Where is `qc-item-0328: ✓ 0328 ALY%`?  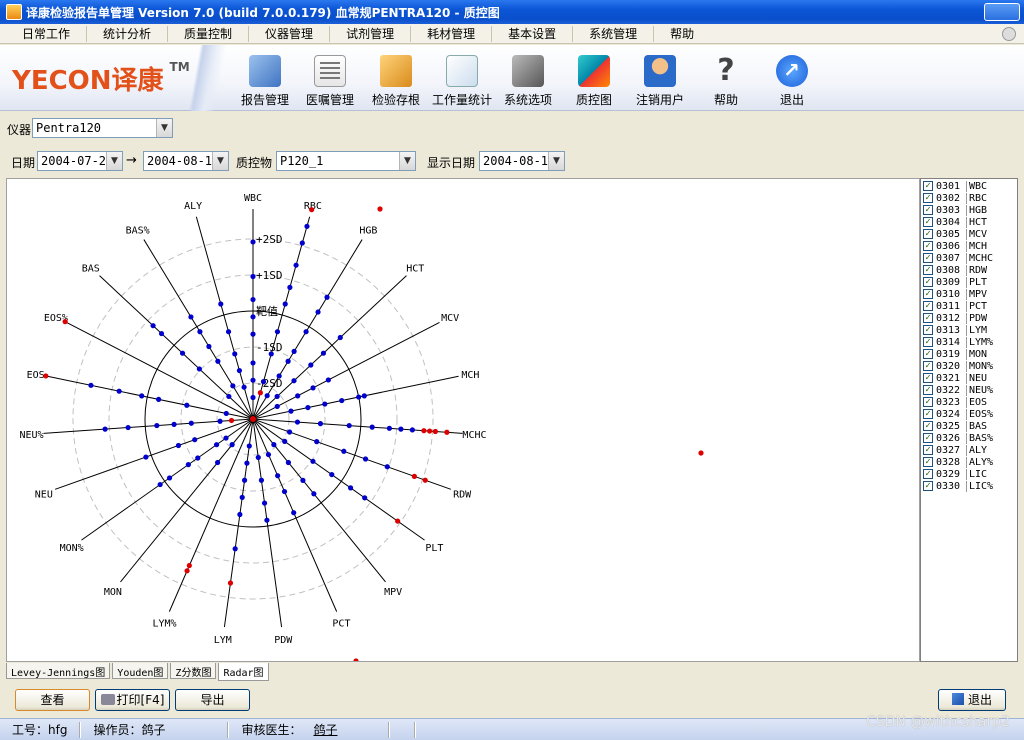 qc-item-0328: ✓ 0328 ALY% is located at coordinates (958, 462).